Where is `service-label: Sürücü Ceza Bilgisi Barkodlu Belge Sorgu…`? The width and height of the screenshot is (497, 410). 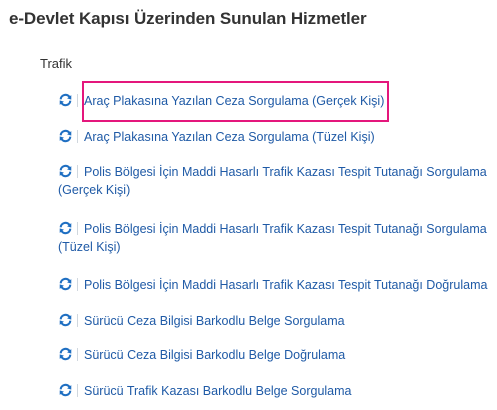
service-label: Sürücü Ceza Bilgisi Barkodlu Belge Sorgu… is located at coordinates (214, 321).